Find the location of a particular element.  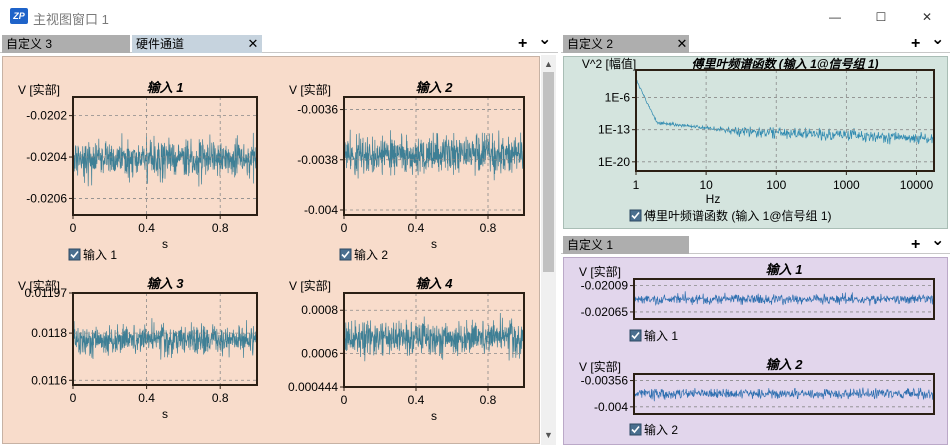

x-tick-label: 0.8 is located at coordinates (220, 228).